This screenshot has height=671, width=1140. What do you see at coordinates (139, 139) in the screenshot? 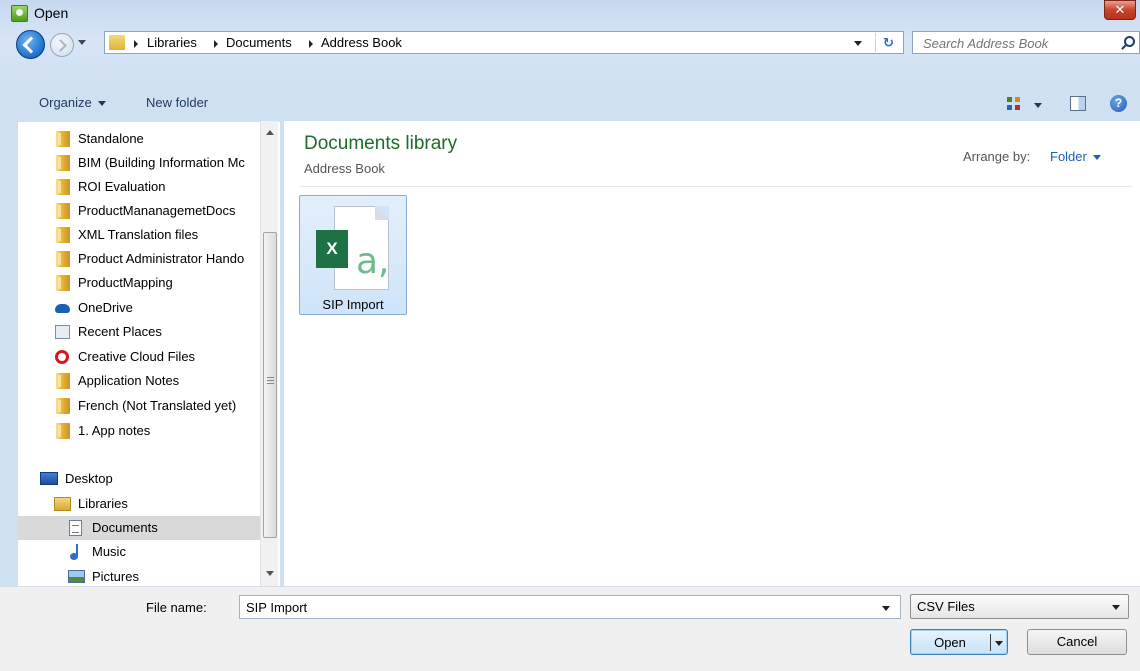
I see `nav-item-standalone: Standalone` at bounding box center [139, 139].